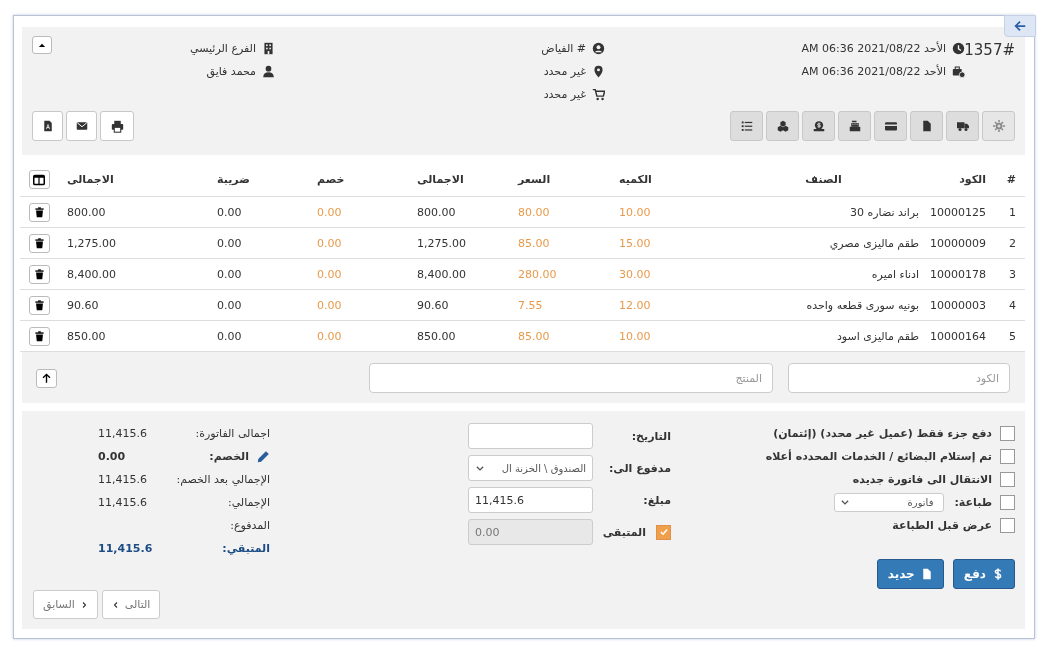 Image resolution: width=1052 pixels, height=656 pixels. I want to click on email-button, so click(81, 126).